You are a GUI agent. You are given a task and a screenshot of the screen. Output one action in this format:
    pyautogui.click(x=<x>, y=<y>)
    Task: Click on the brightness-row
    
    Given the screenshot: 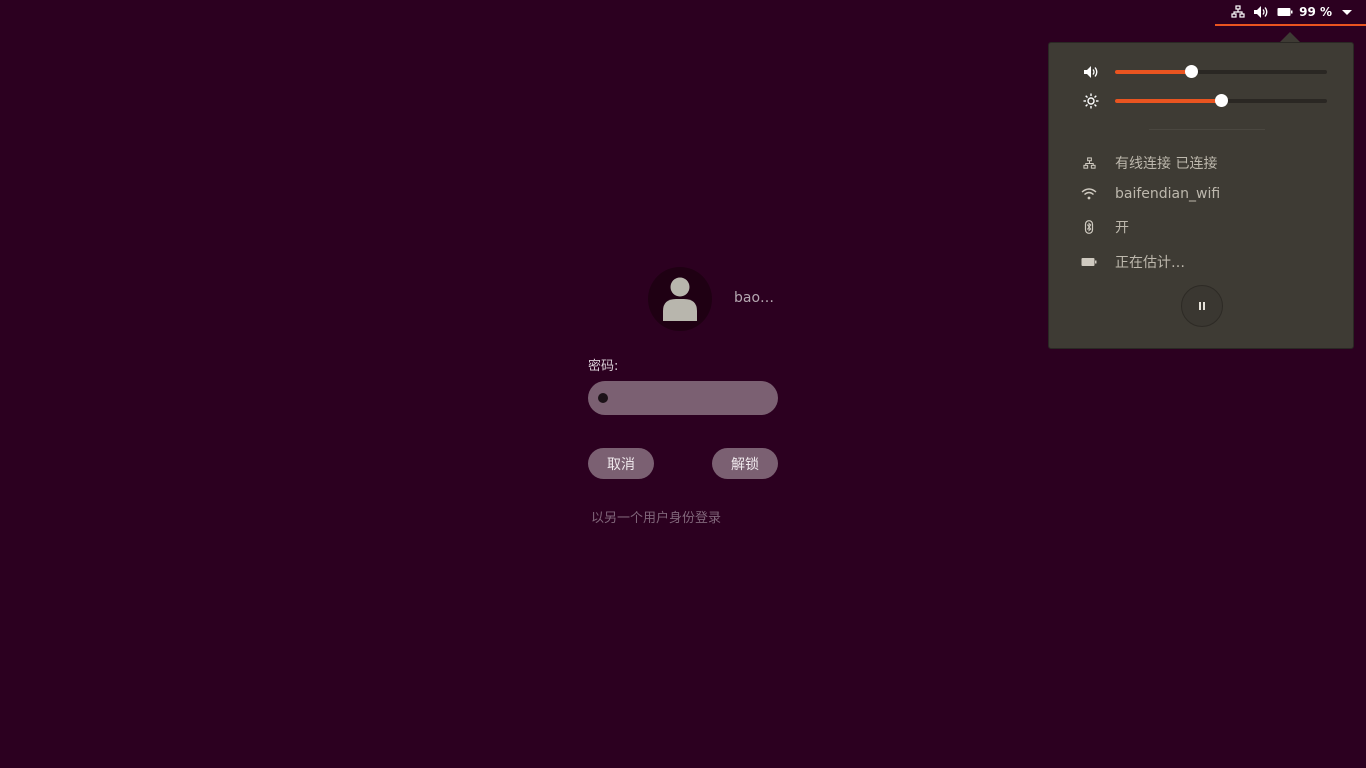 What is the action you would take?
    pyautogui.click(x=1204, y=101)
    